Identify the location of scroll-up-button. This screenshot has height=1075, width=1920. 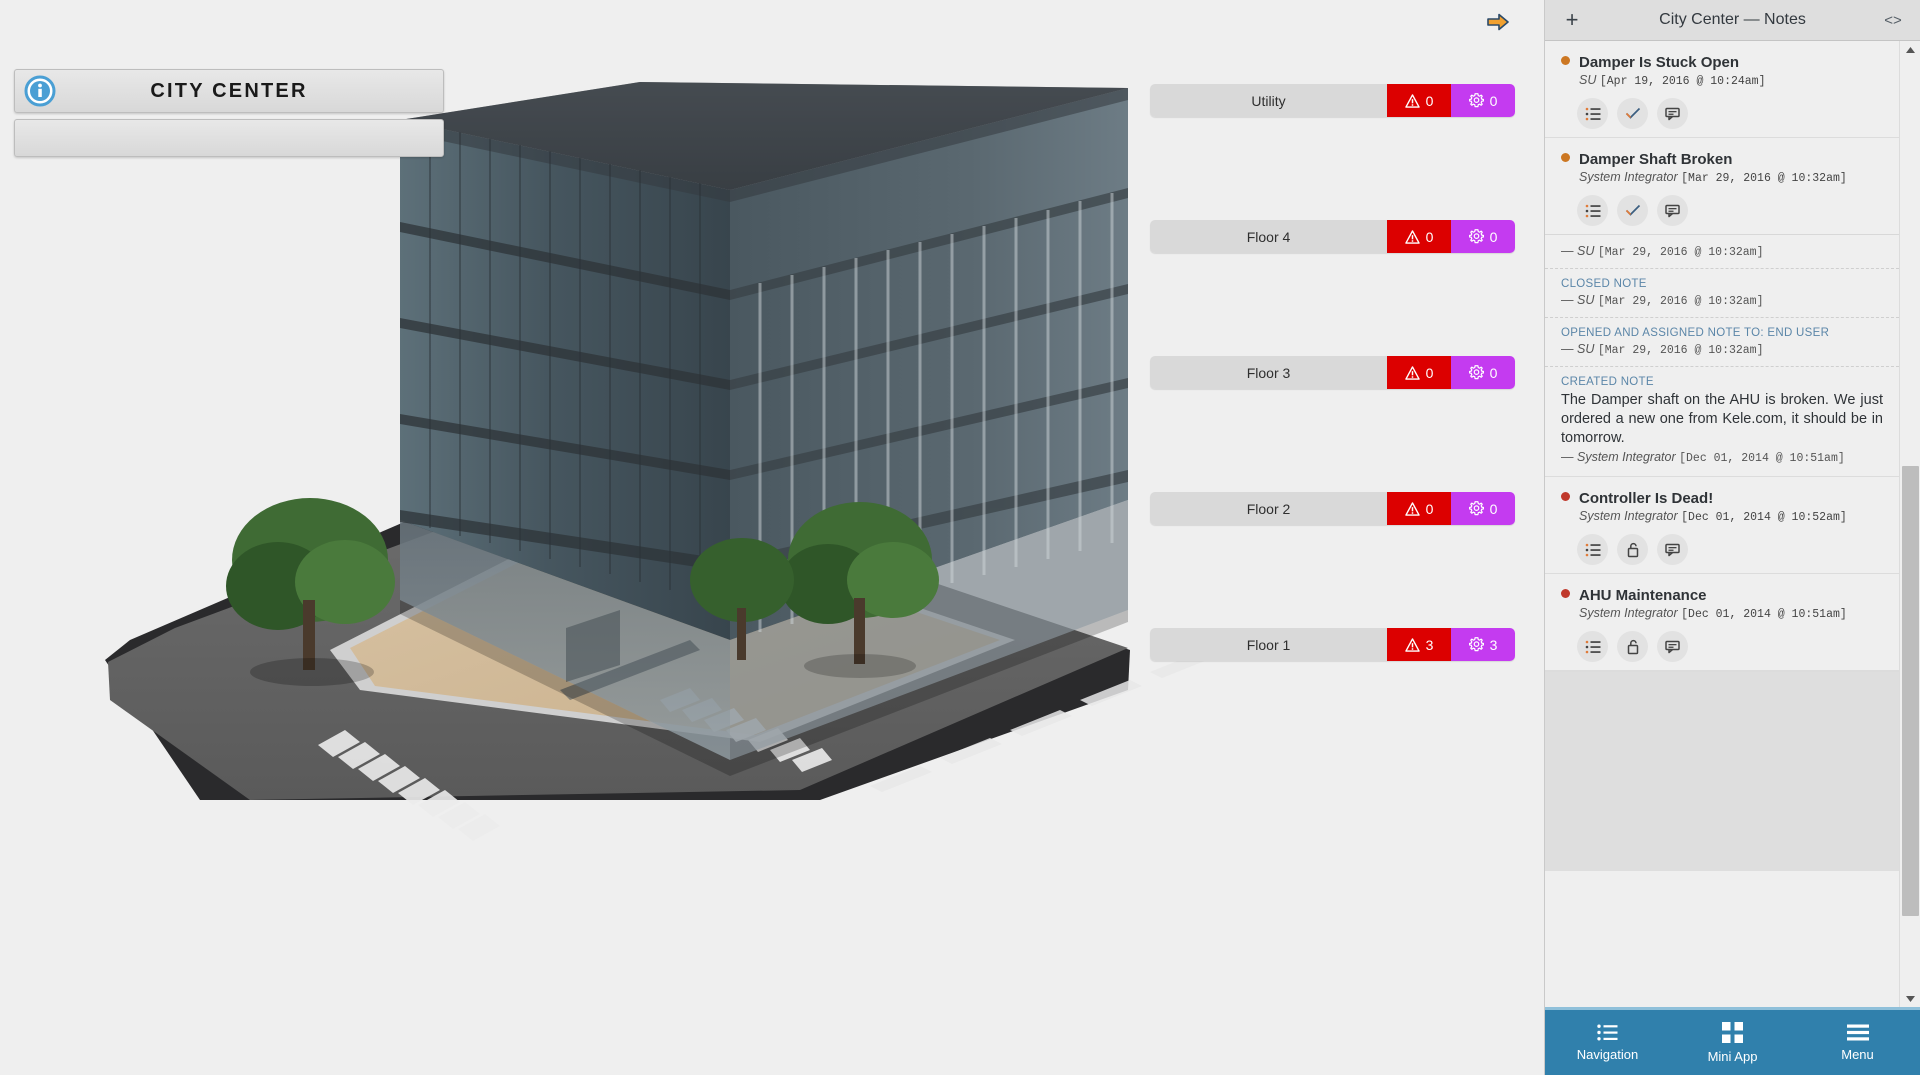
(1910, 49).